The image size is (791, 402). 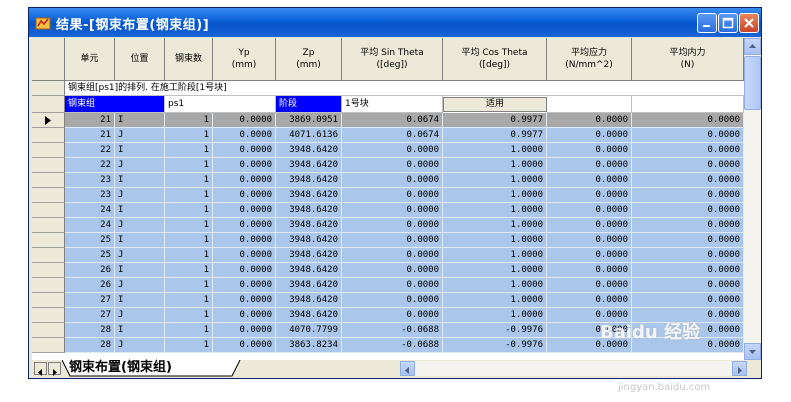 What do you see at coordinates (752, 351) in the screenshot?
I see `scroll-down-button` at bounding box center [752, 351].